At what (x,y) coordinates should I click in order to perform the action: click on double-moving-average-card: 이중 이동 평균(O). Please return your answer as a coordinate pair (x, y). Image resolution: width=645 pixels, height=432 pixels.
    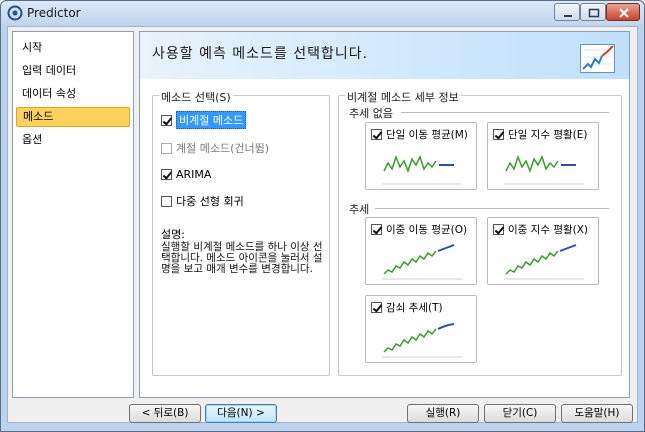
    Looking at the image, I should click on (421, 251).